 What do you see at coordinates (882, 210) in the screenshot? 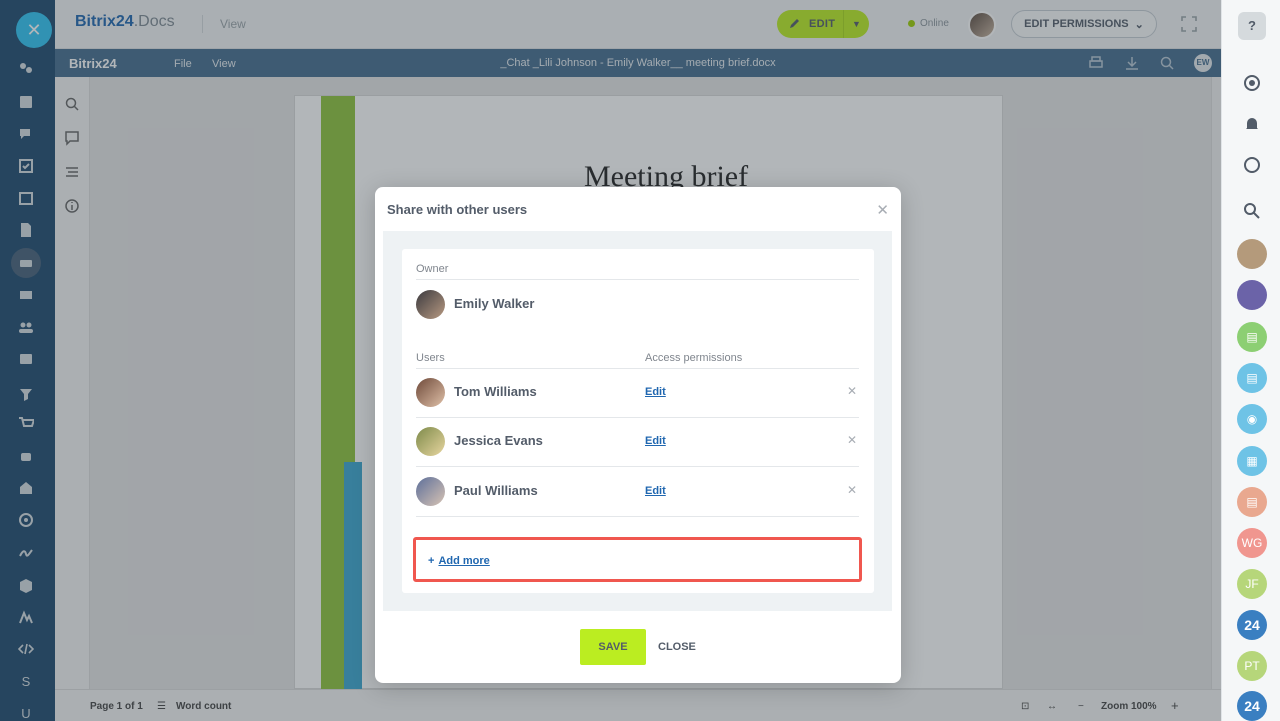
I see `close-icon: ✕` at bounding box center [882, 210].